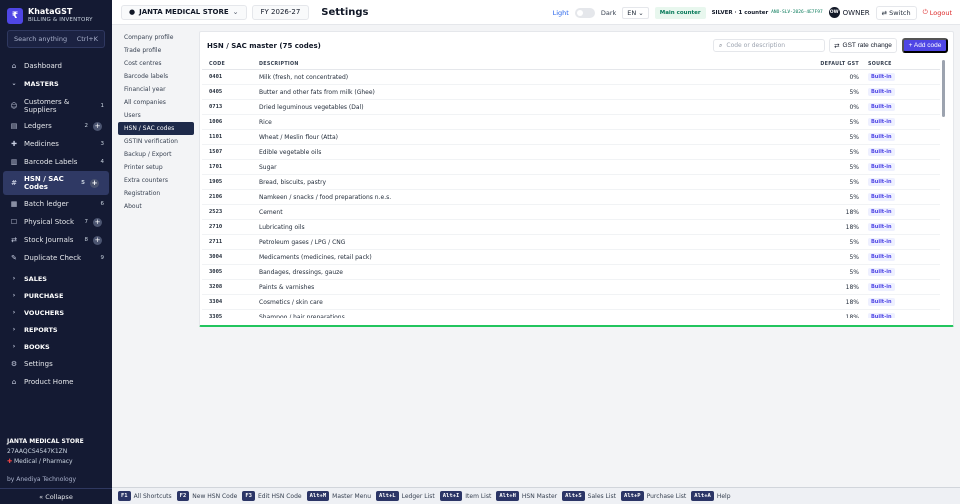 This screenshot has width=960, height=504. Describe the element at coordinates (156, 206) in the screenshot. I see `settings-item-about: About` at that location.